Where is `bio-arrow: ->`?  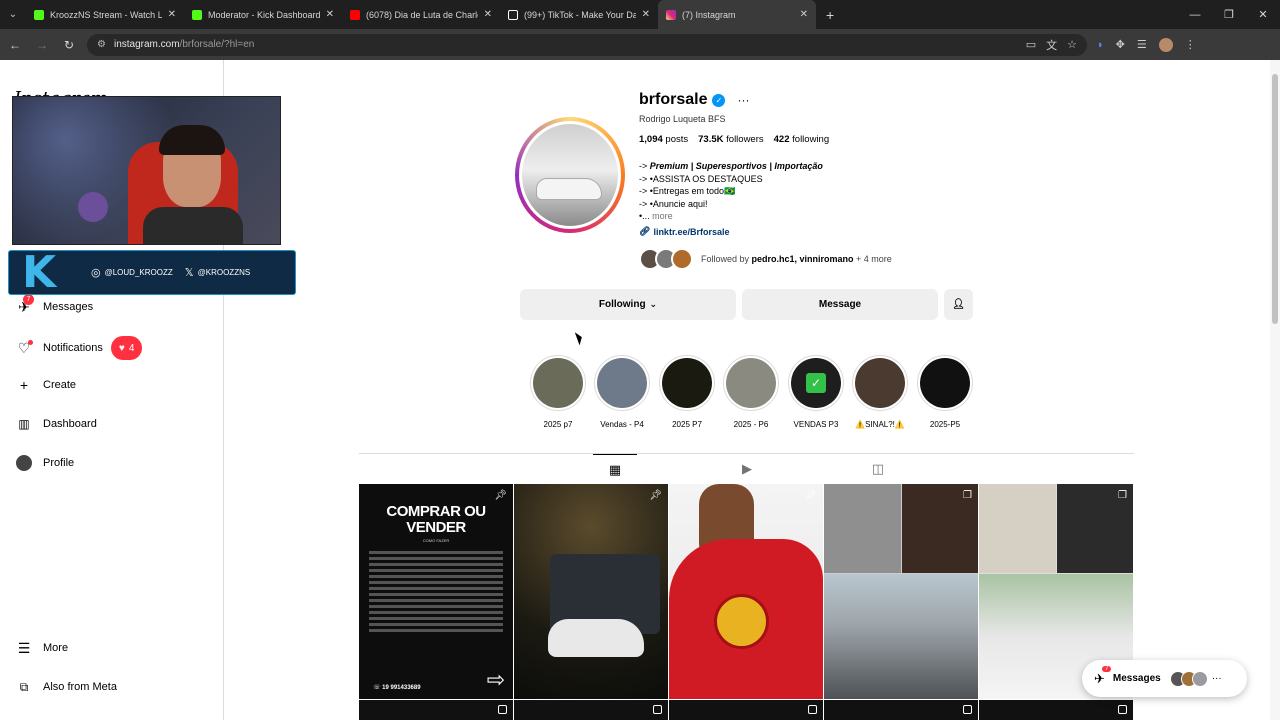
bio-arrow: -> is located at coordinates (644, 178).